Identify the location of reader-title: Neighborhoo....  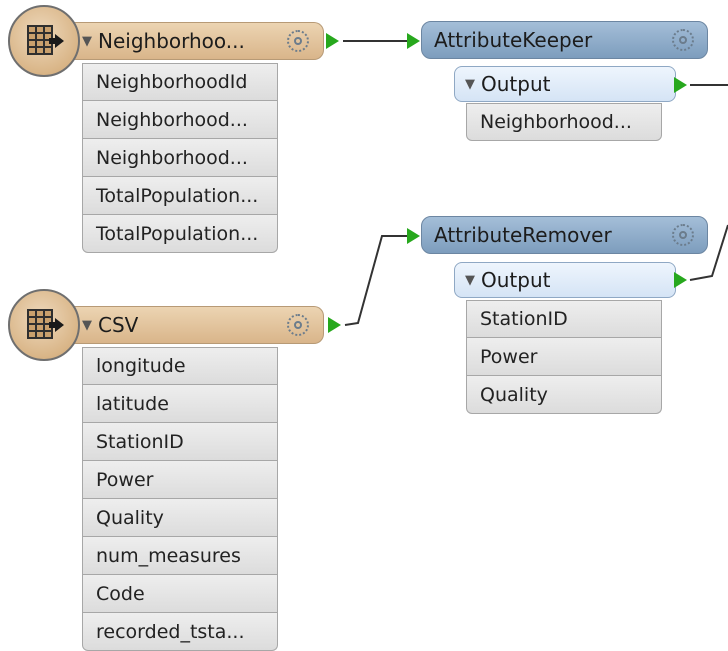
(171, 41).